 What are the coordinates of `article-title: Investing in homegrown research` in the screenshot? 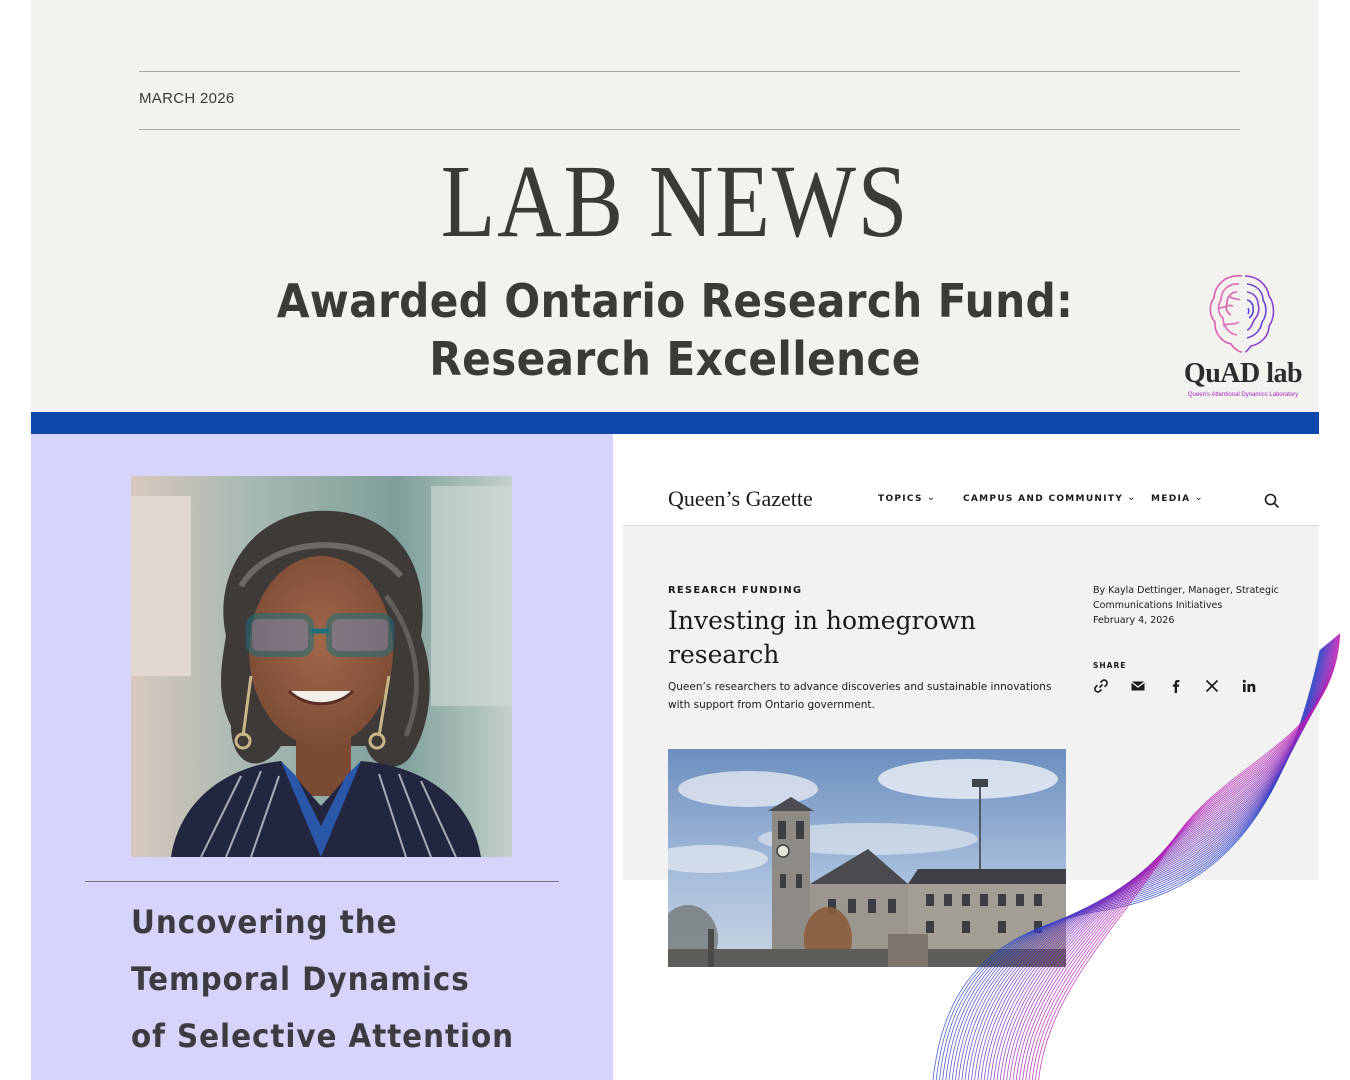 It's located at (822, 637).